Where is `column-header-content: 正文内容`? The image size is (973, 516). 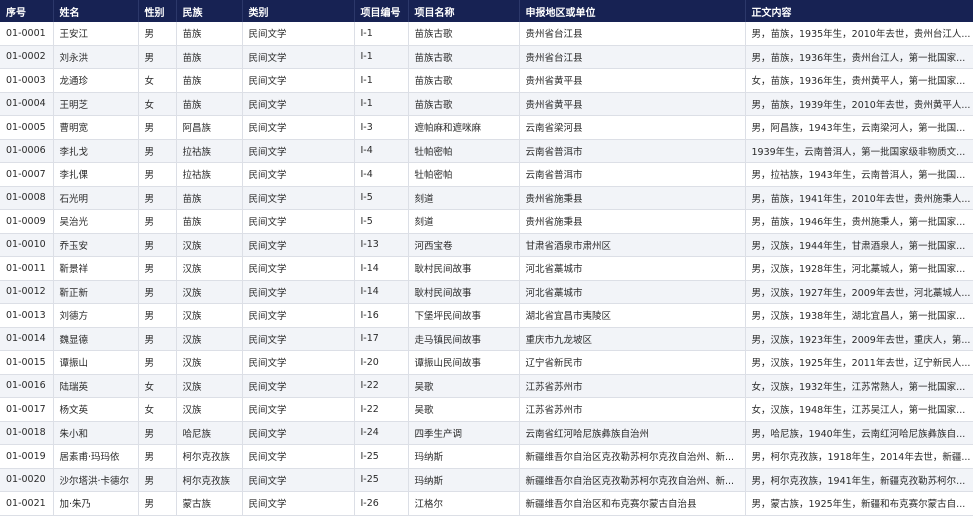
column-header-content: 正文内容 is located at coordinates (859, 11).